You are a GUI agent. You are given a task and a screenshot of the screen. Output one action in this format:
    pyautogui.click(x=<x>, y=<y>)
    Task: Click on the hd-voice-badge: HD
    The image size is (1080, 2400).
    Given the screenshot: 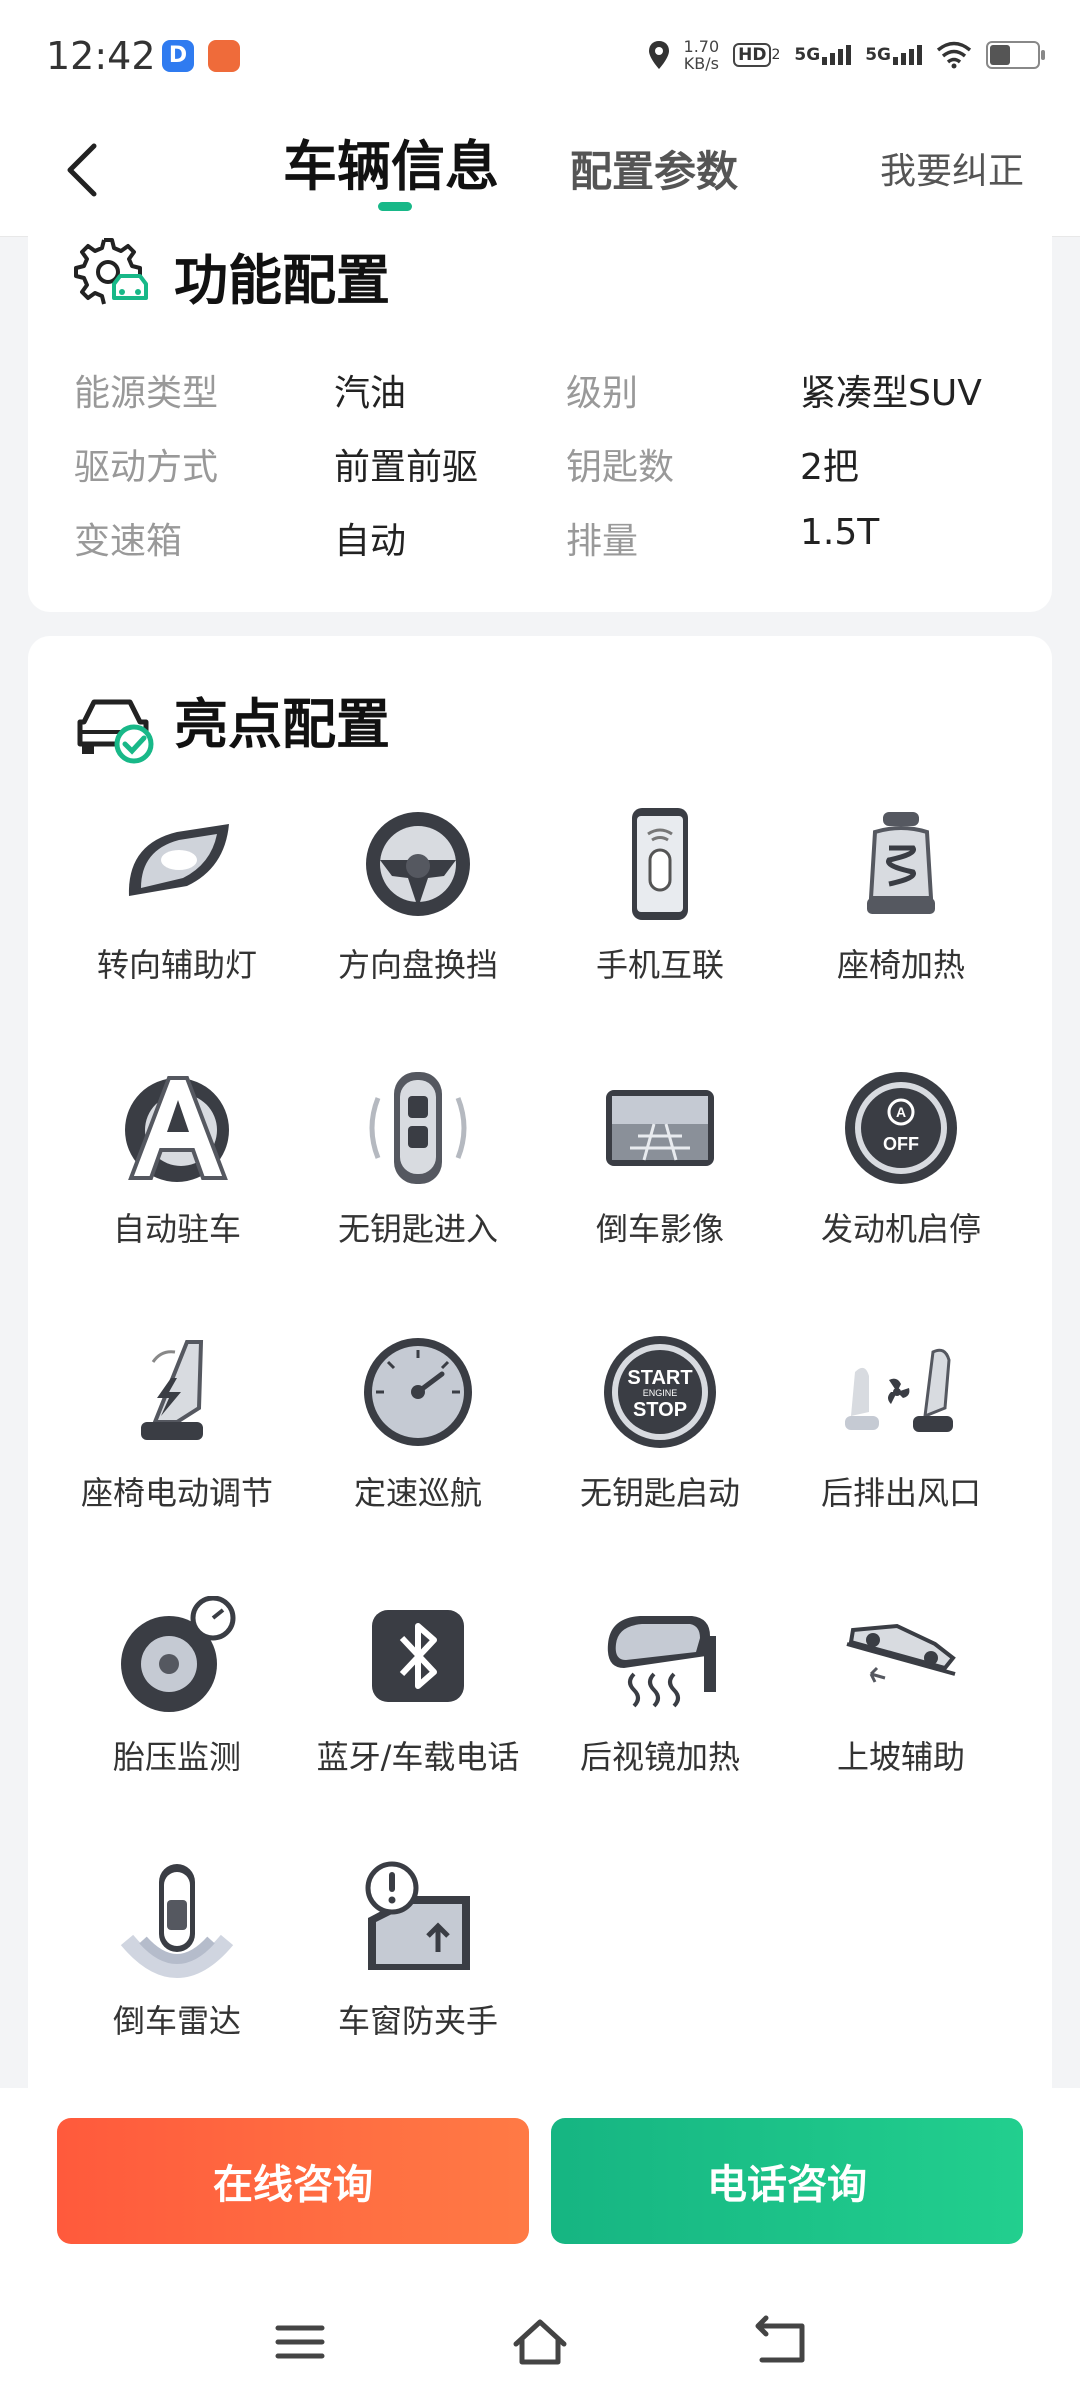 What is the action you would take?
    pyautogui.click(x=752, y=55)
    